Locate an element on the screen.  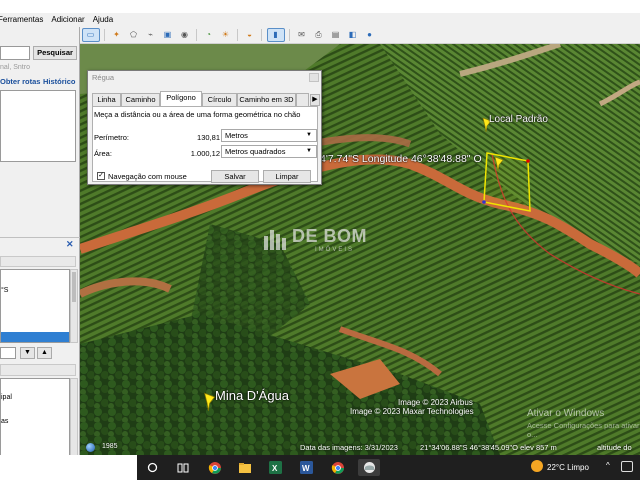
tab-line: Linha is located at coordinates (106, 99).